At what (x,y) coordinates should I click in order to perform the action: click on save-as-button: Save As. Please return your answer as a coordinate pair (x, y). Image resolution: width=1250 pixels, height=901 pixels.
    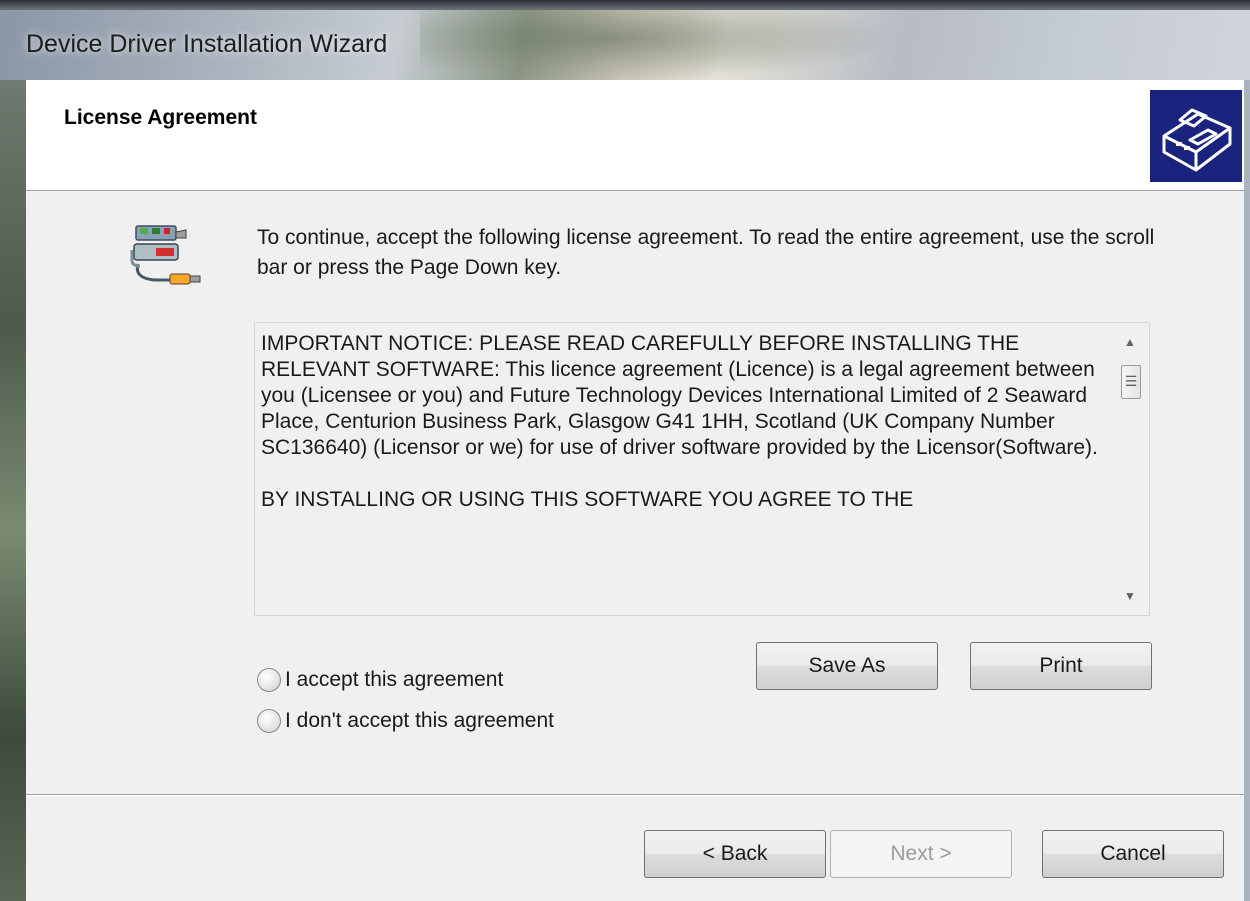
    Looking at the image, I should click on (847, 666).